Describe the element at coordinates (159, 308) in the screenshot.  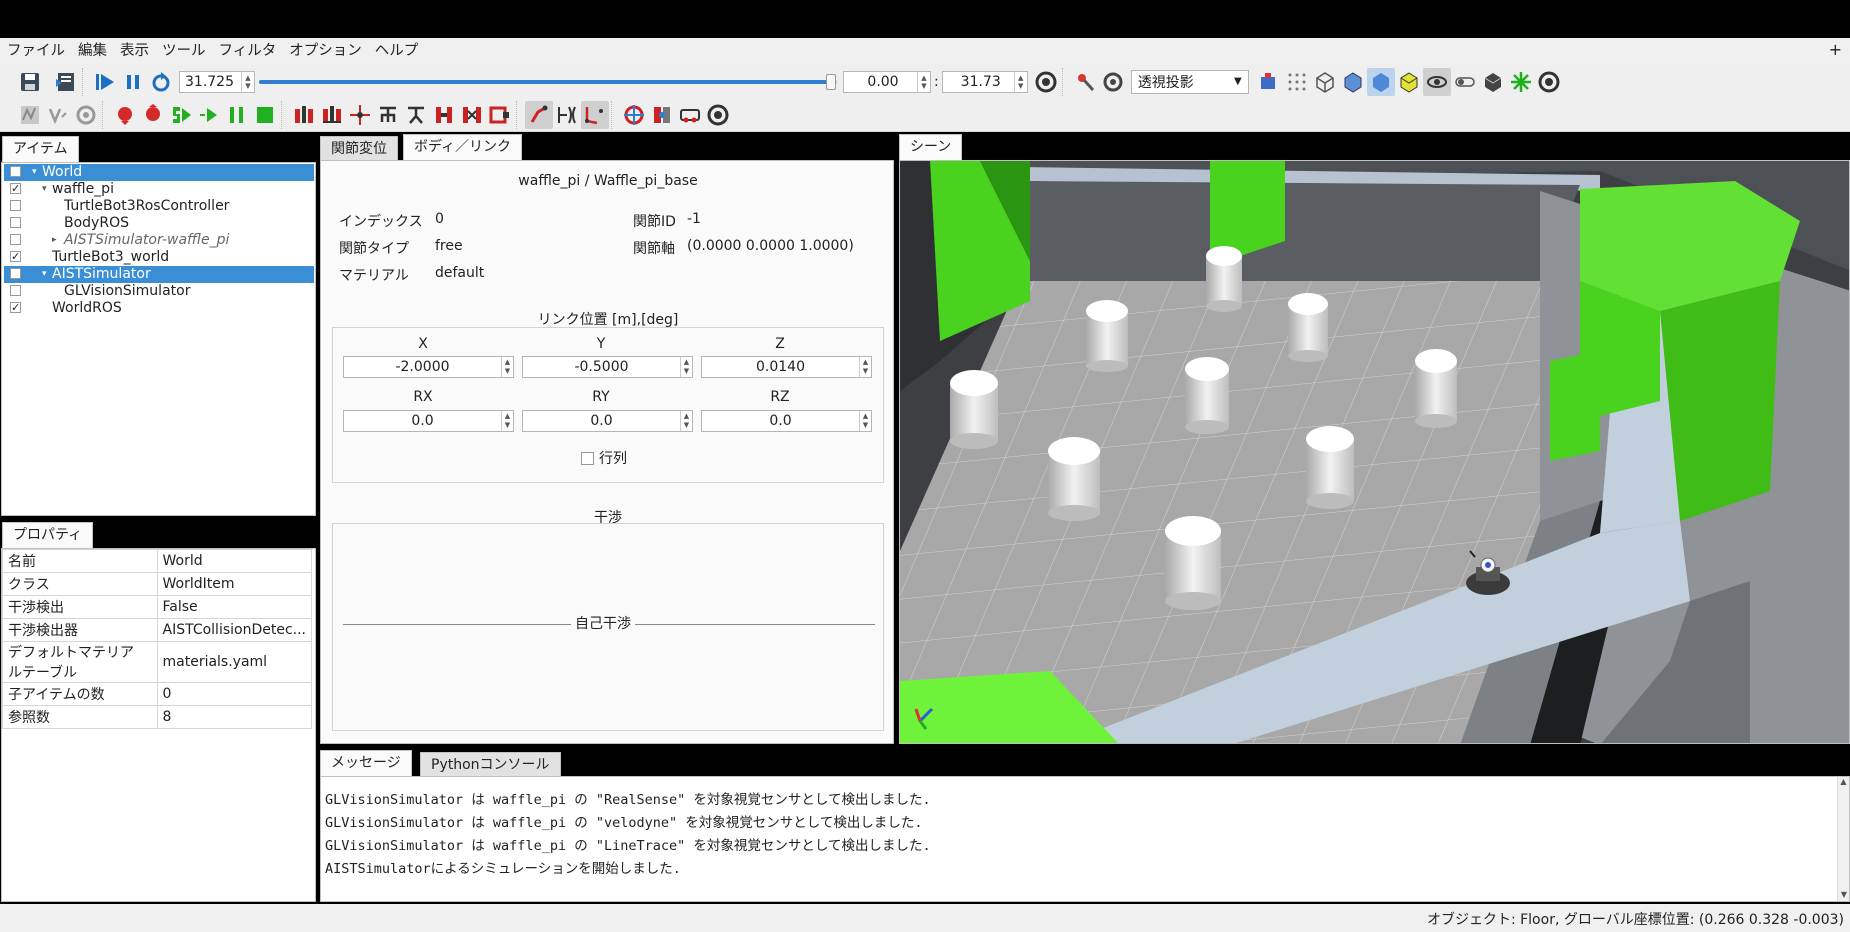
I see `tree-item: ✓ WorldROS` at that location.